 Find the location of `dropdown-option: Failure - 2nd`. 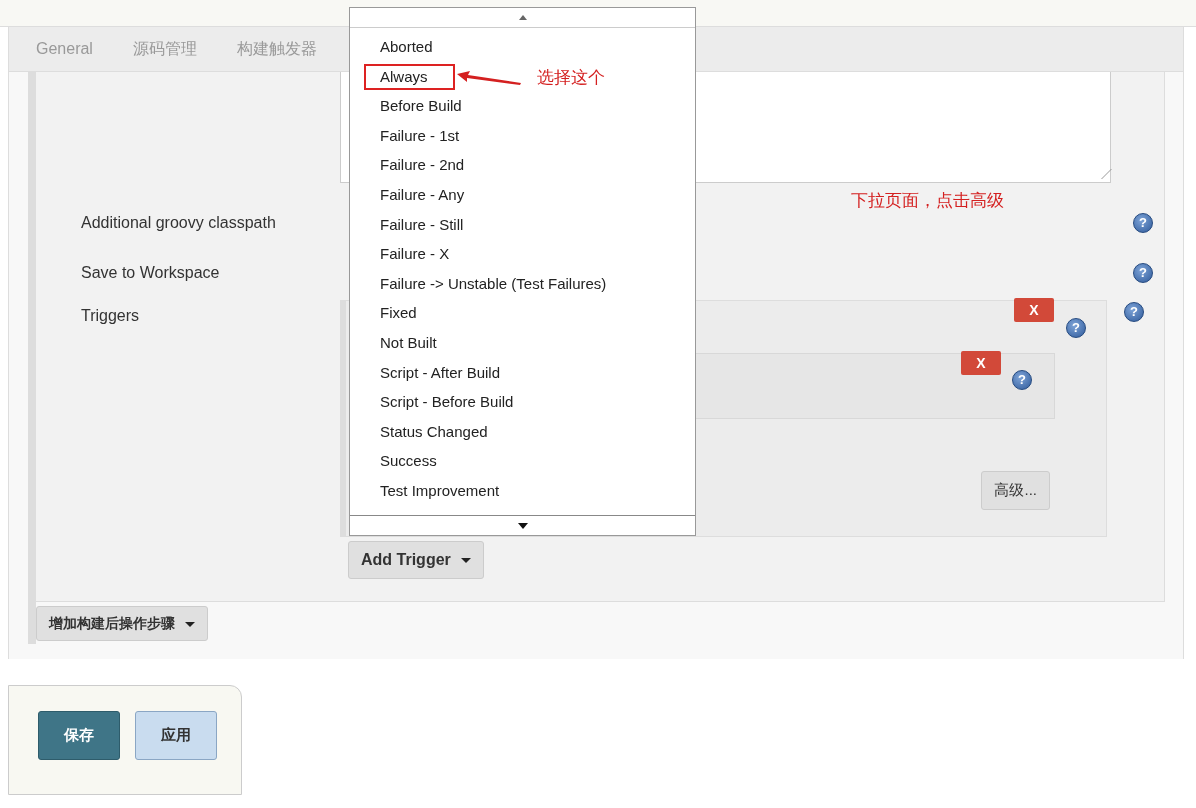

dropdown-option: Failure - 2nd is located at coordinates (422, 165).